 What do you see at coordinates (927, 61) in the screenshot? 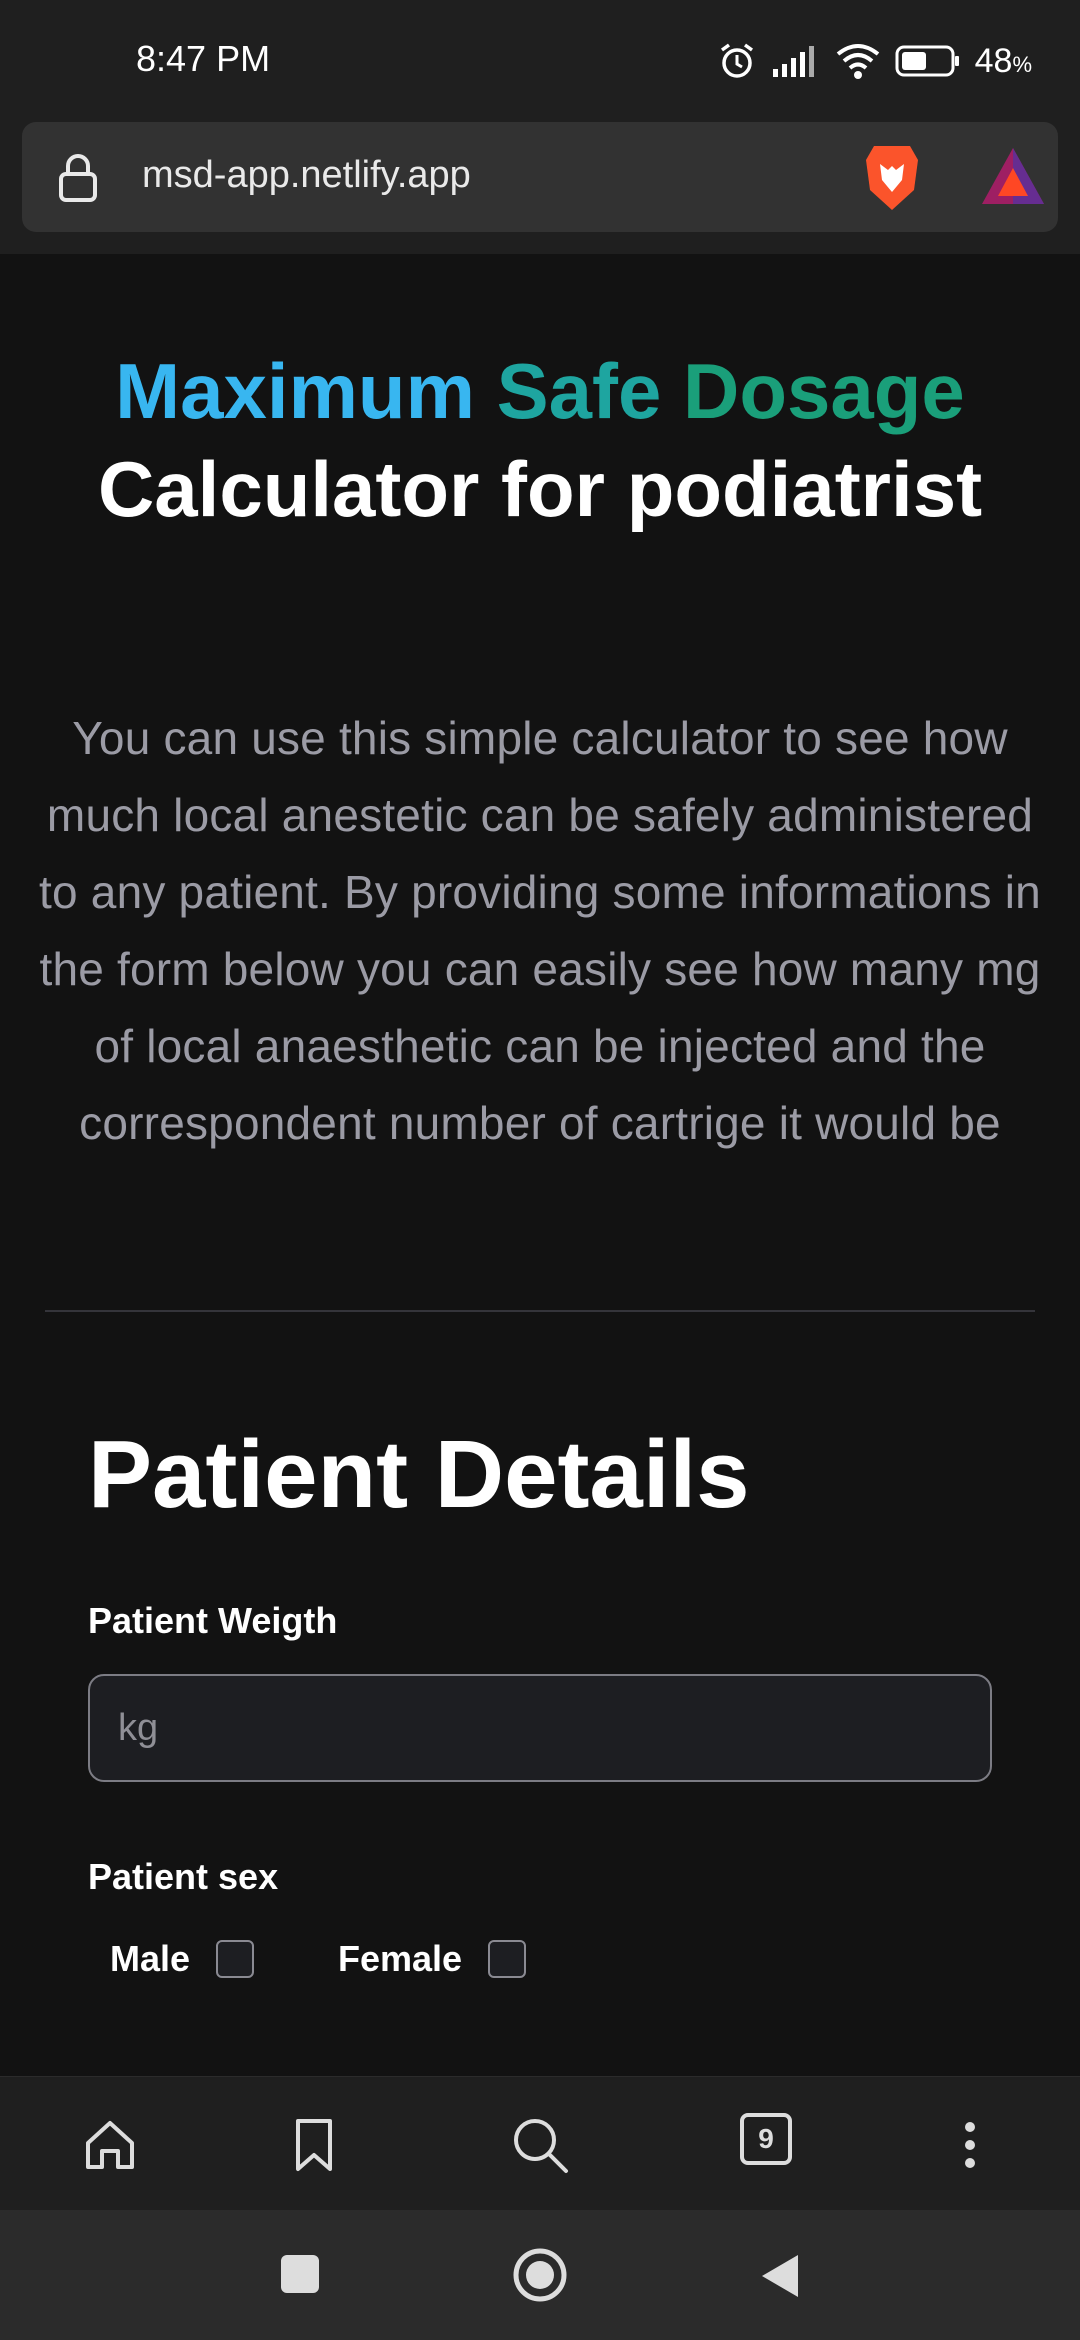
I see `battery-icon` at bounding box center [927, 61].